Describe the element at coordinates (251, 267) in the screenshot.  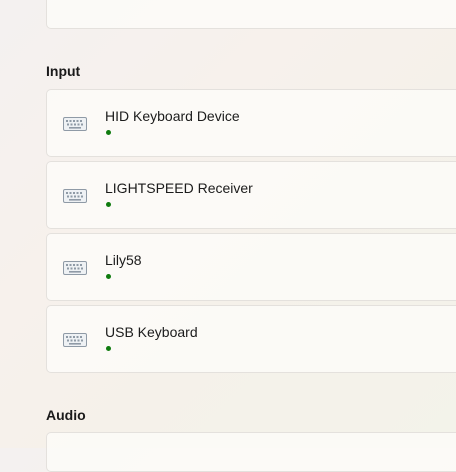
I see `device-card-lily58: Lily58` at that location.